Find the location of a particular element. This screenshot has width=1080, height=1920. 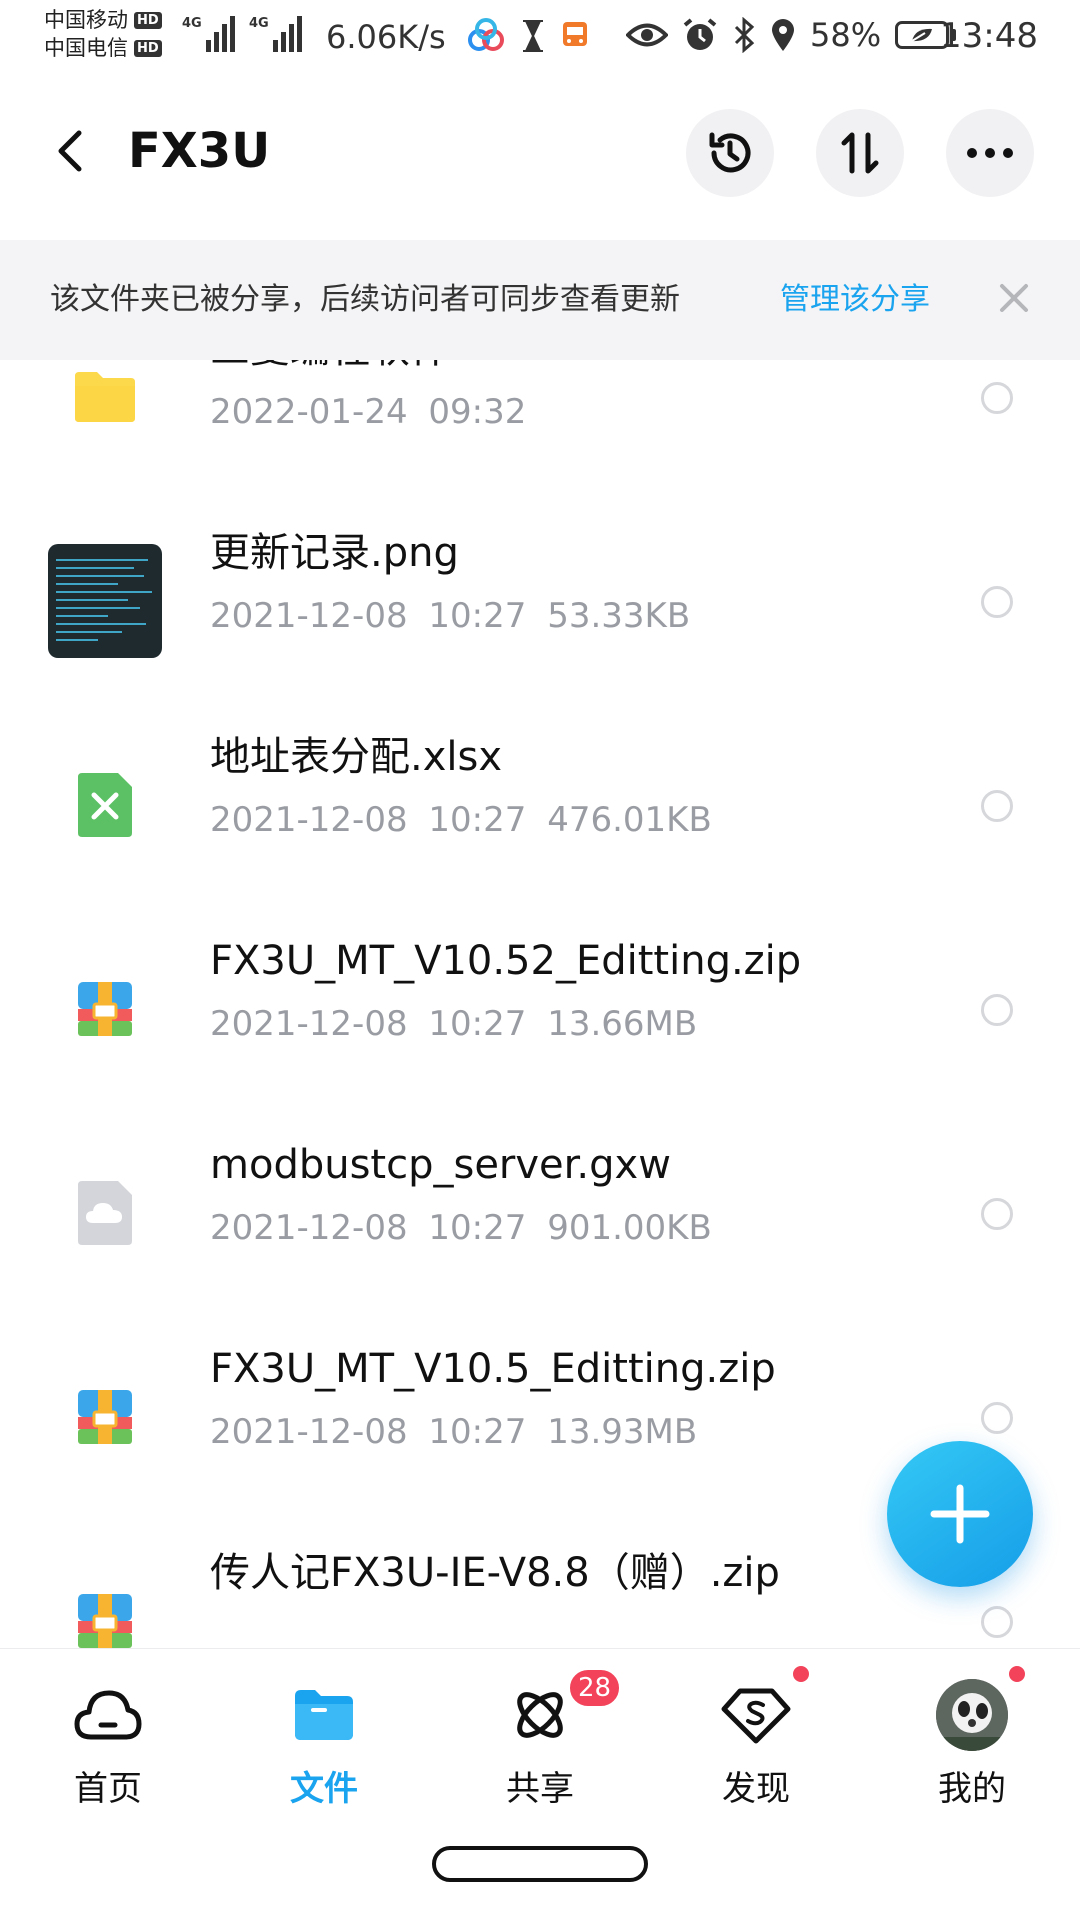

nav-share: 28 共享 is located at coordinates (540, 1744).